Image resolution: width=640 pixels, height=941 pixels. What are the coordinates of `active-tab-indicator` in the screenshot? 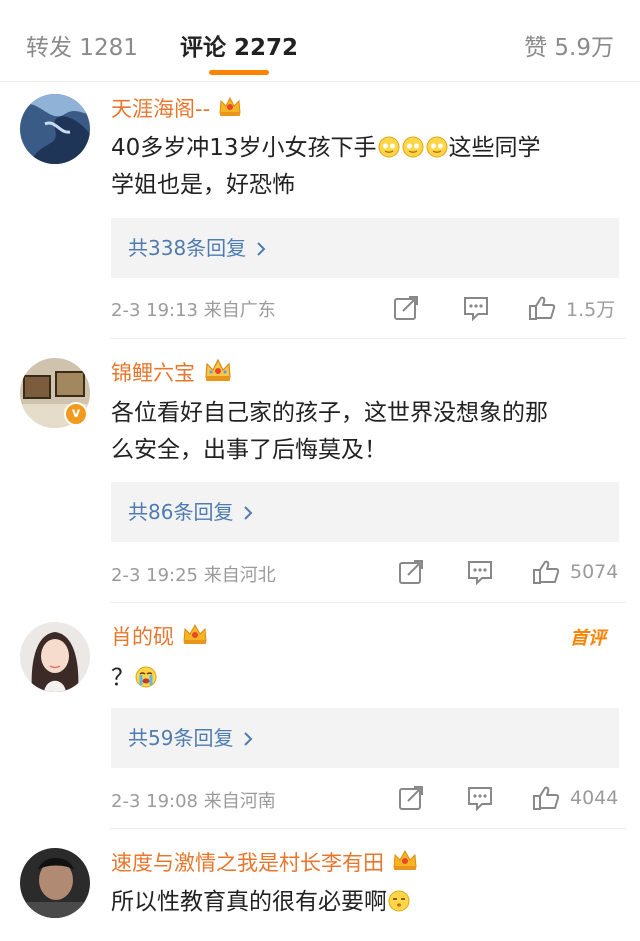 It's located at (239, 72).